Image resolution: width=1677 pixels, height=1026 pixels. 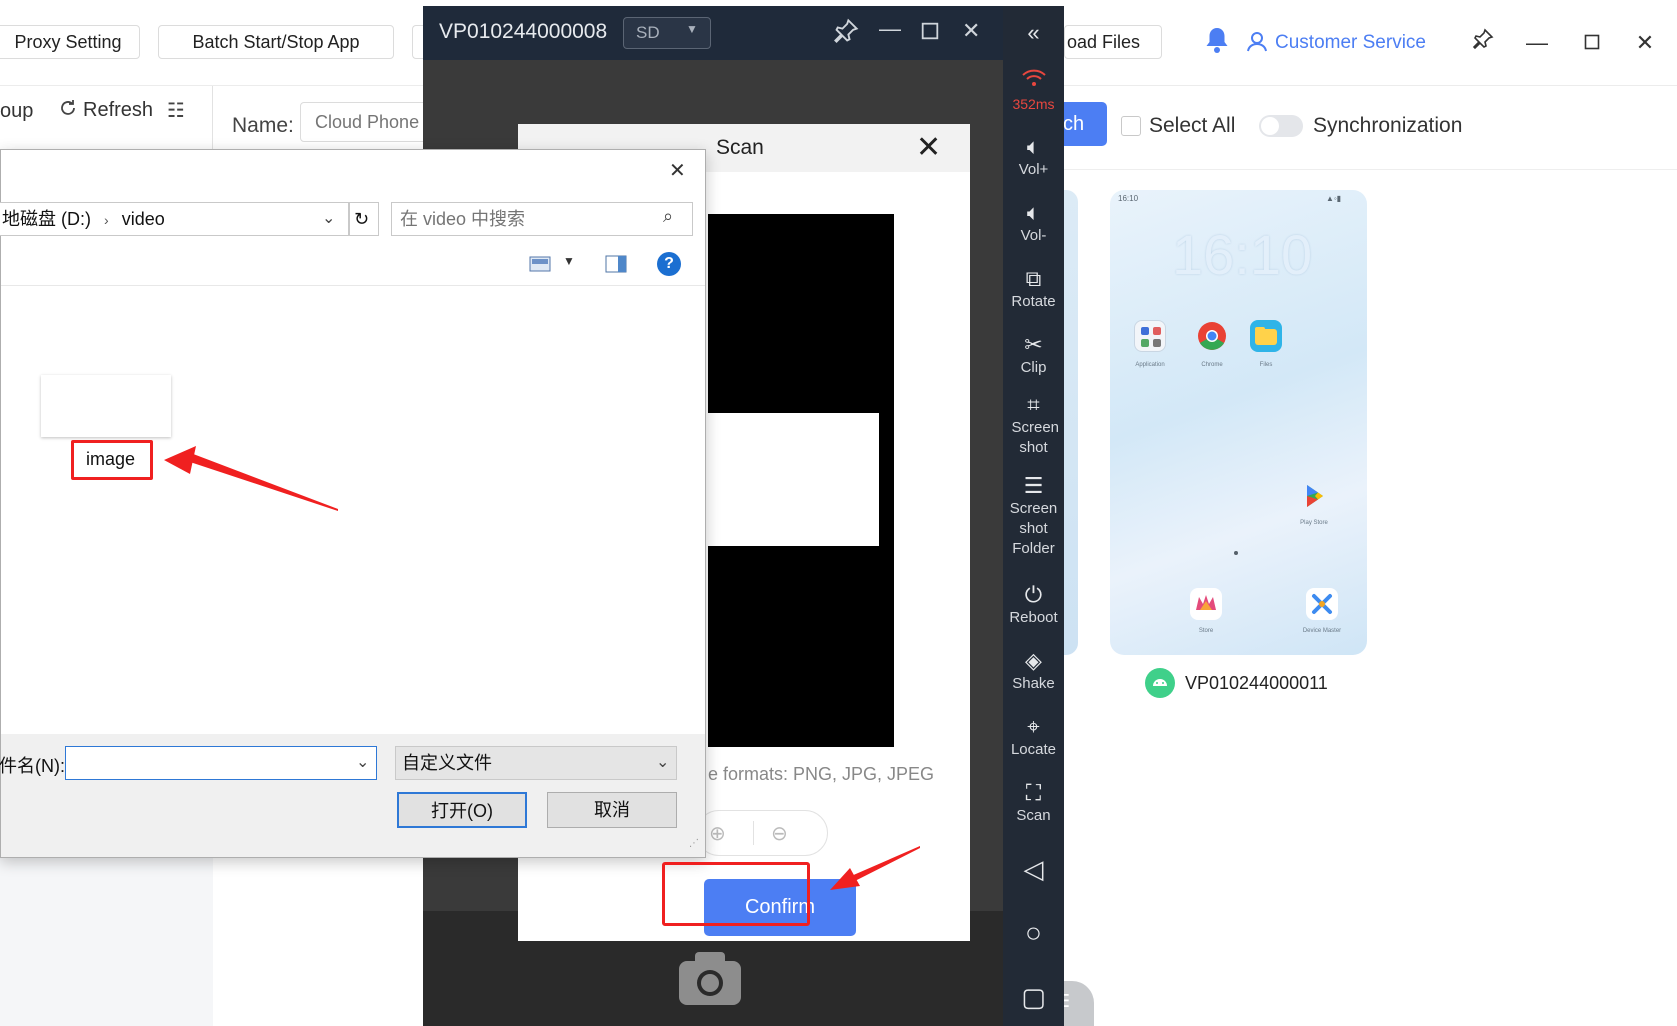 I want to click on arrow-to-file-head, so click(x=180, y=460).